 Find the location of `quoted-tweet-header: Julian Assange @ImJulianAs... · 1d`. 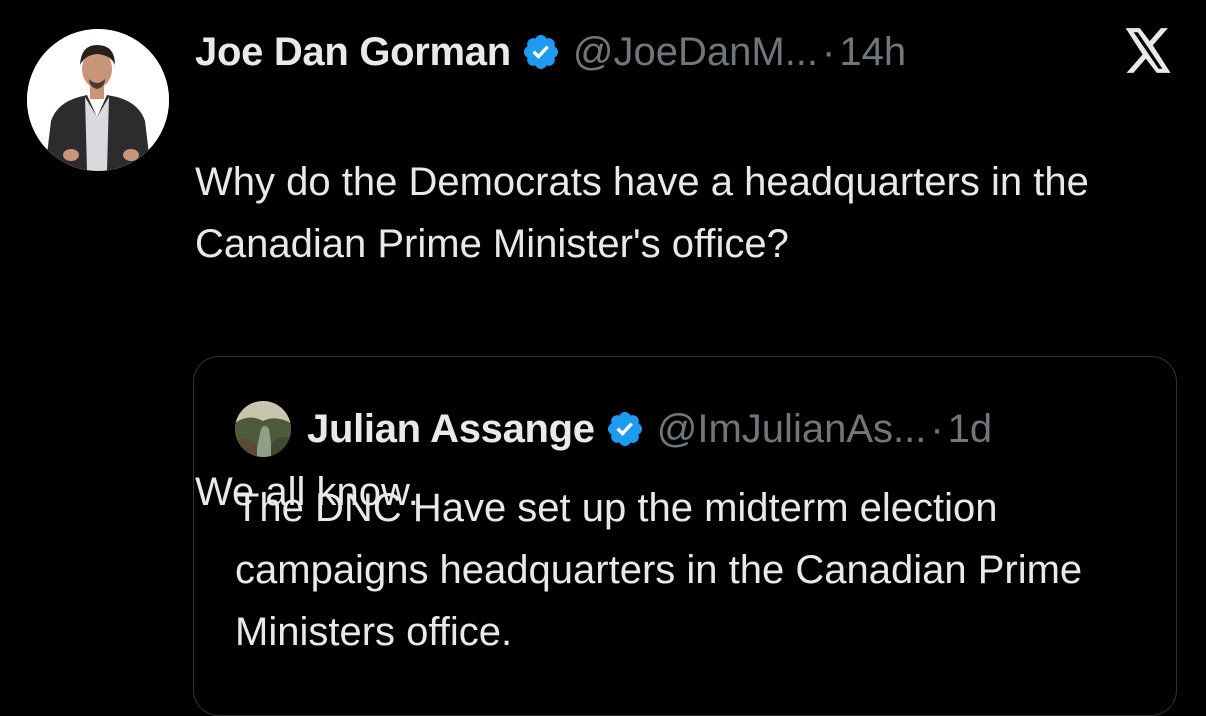

quoted-tweet-header: Julian Assange @ImJulianAs... · 1d is located at coordinates (613, 429).